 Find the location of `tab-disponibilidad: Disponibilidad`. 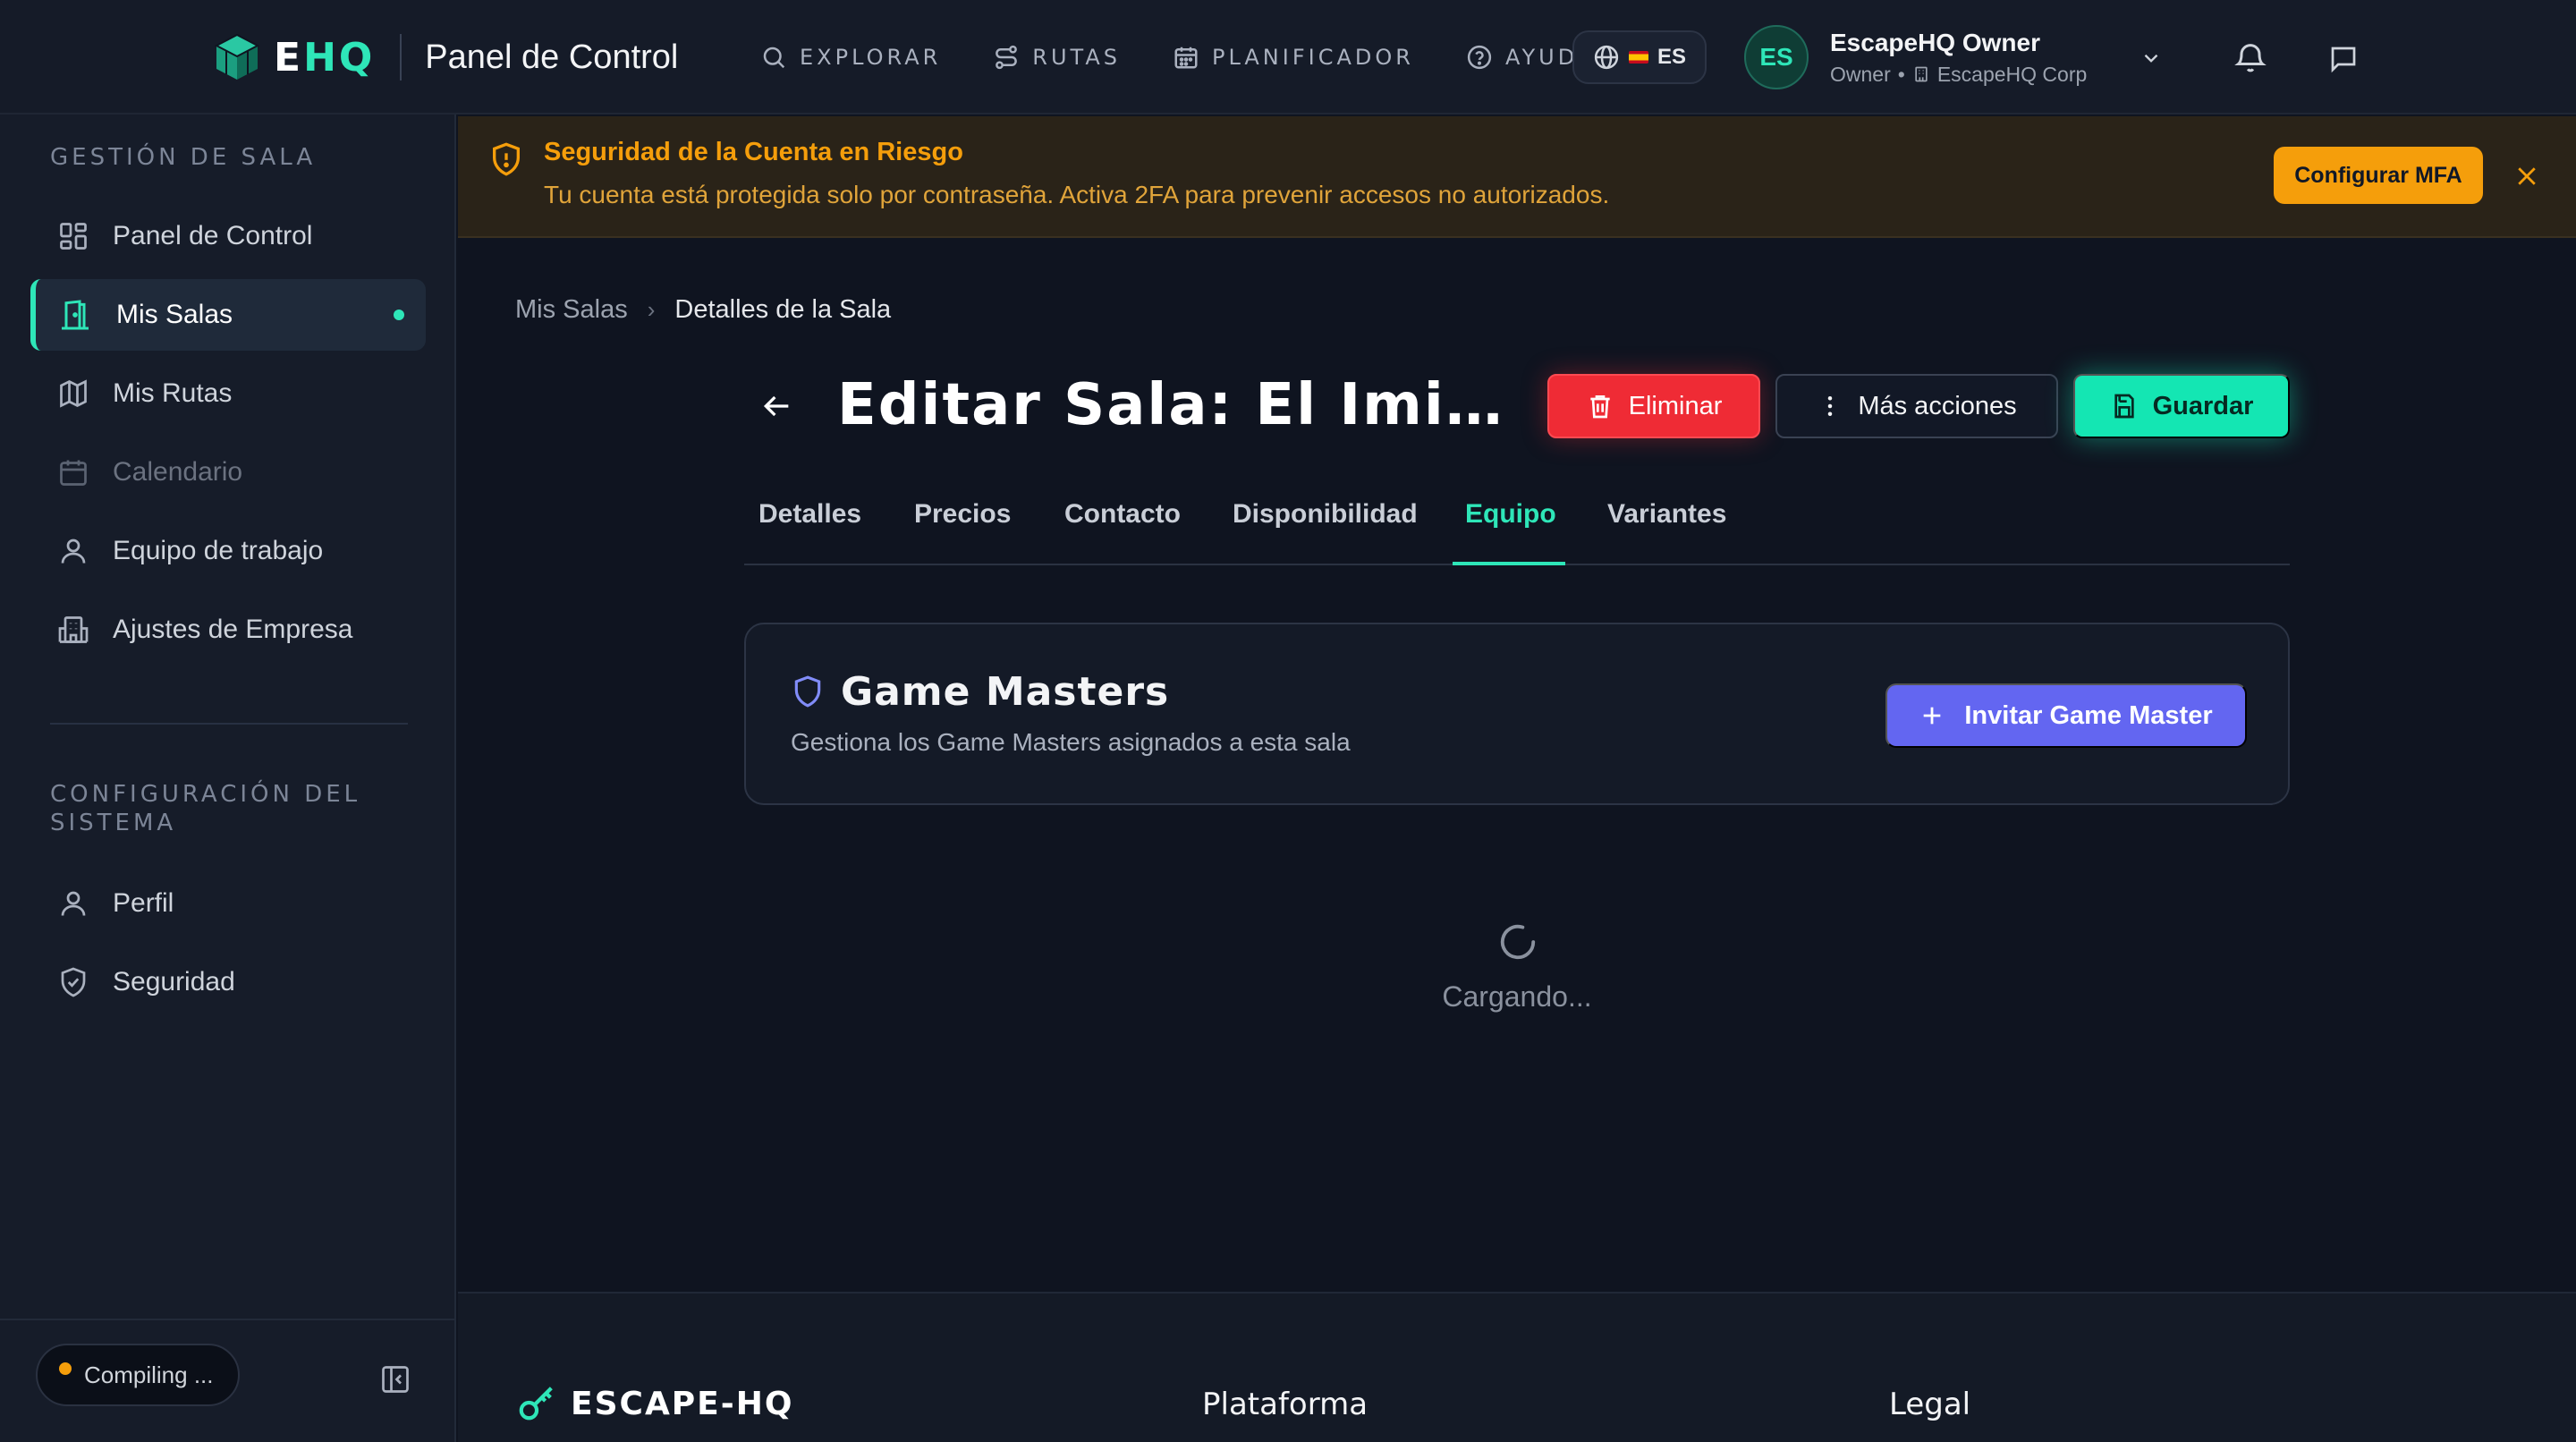

tab-disponibilidad: Disponibilidad is located at coordinates (1325, 526).